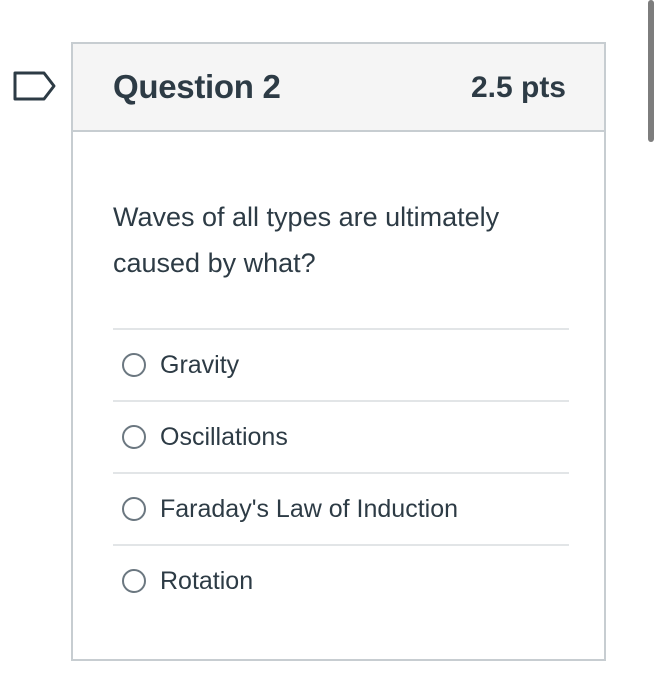  I want to click on flag-question-icon, so click(35, 86).